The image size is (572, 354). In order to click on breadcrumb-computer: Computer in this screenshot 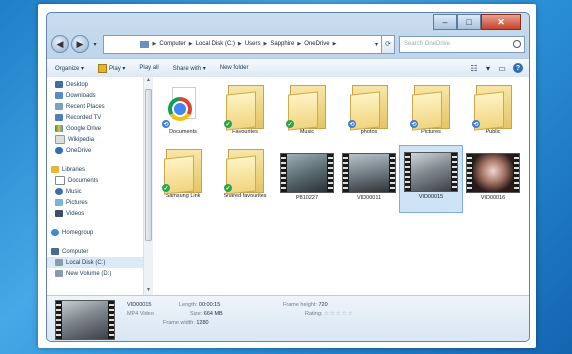, I will do `click(172, 44)`.